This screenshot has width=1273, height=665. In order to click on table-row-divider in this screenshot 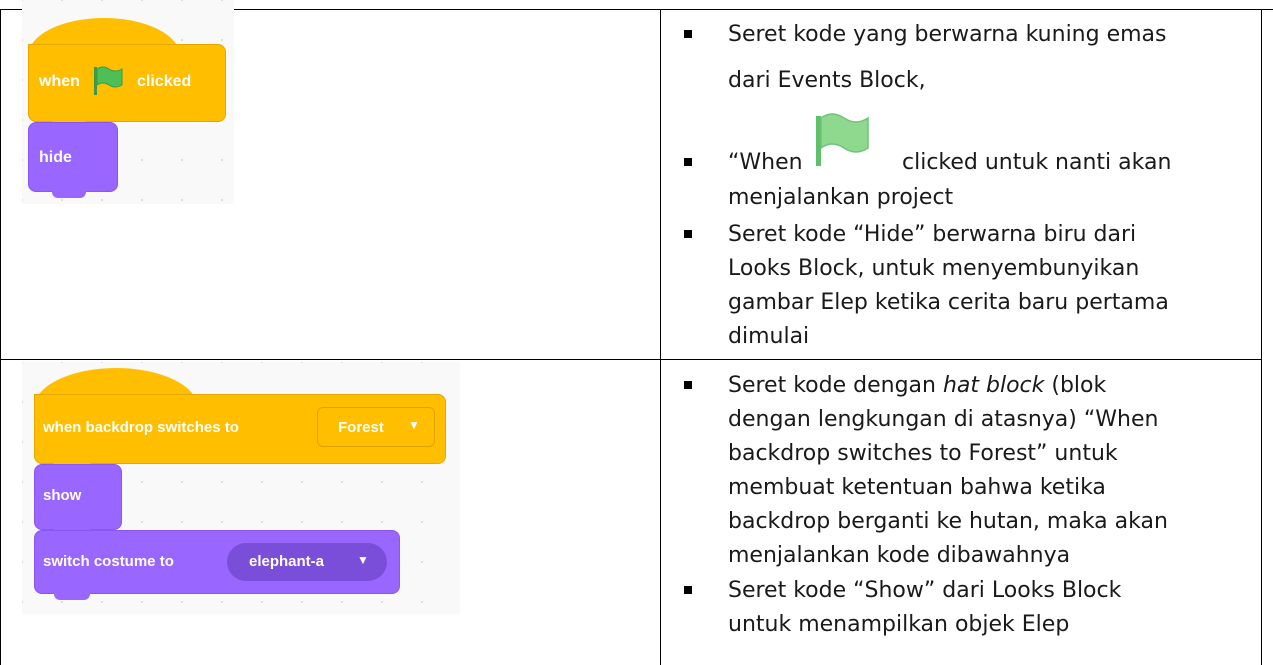, I will do `click(631, 359)`.